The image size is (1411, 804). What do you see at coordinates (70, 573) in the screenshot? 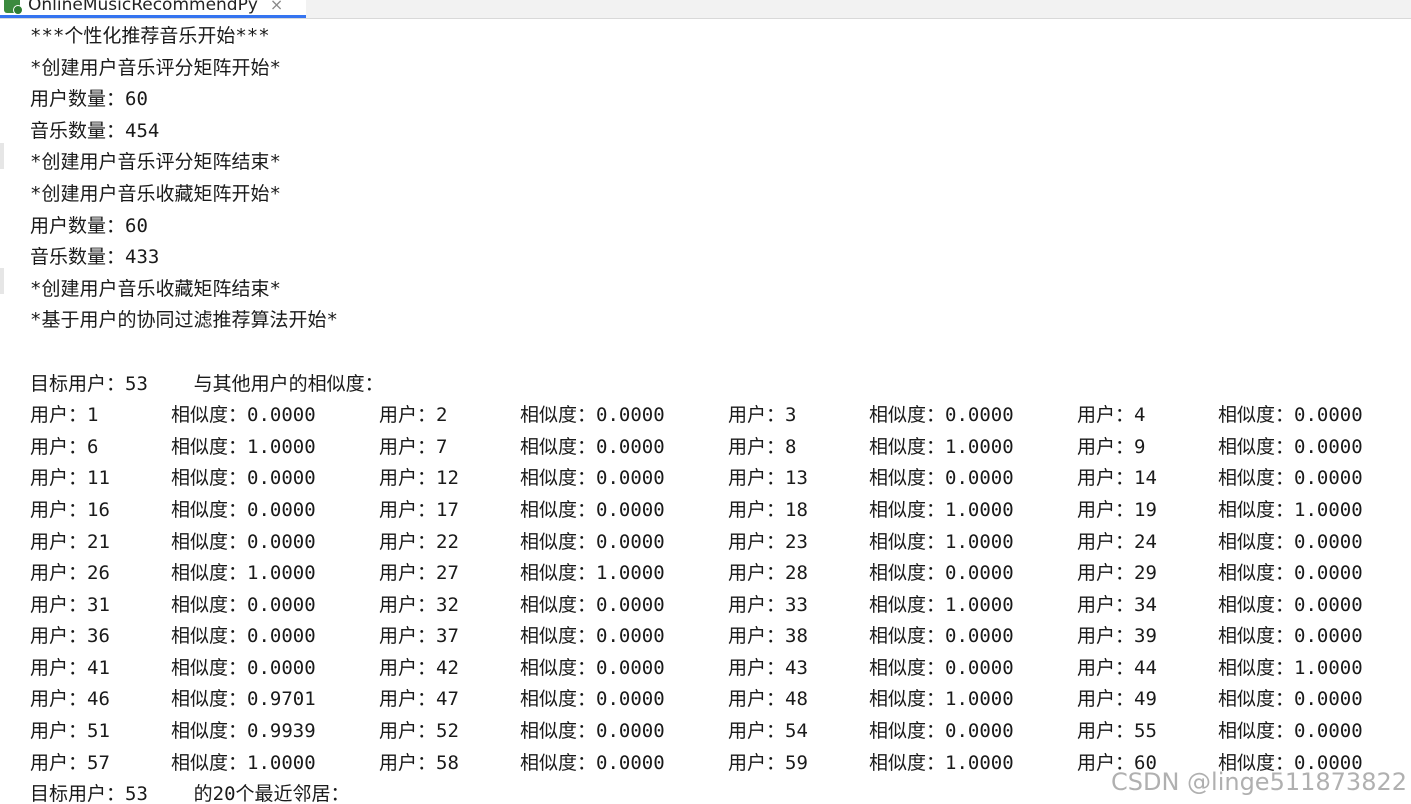
I see `user-id-cell: 用户：26` at bounding box center [70, 573].